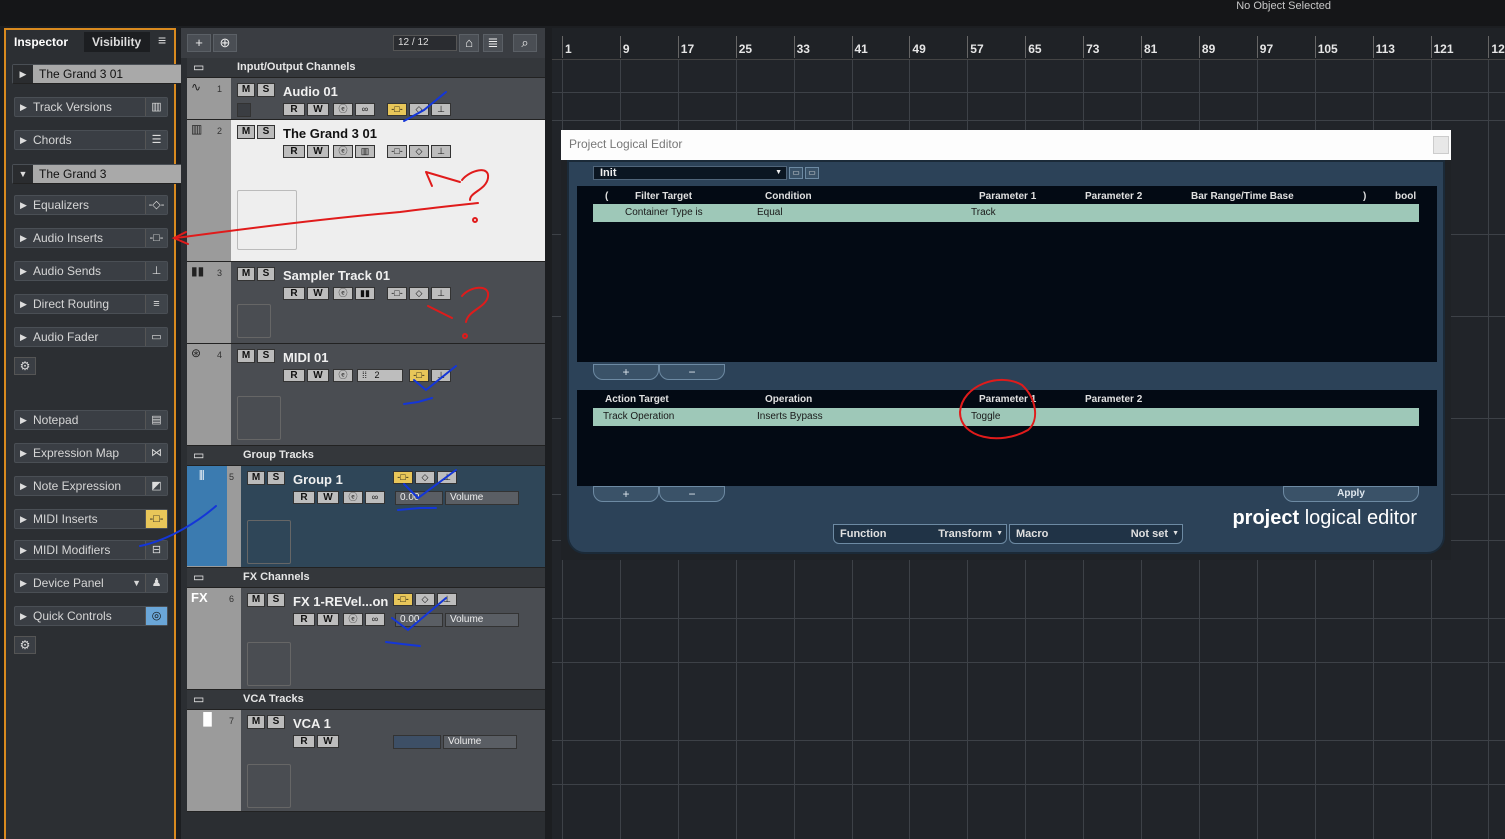 The height and width of the screenshot is (839, 1505). What do you see at coordinates (626, 372) in the screenshot?
I see `add-filter-button: +` at bounding box center [626, 372].